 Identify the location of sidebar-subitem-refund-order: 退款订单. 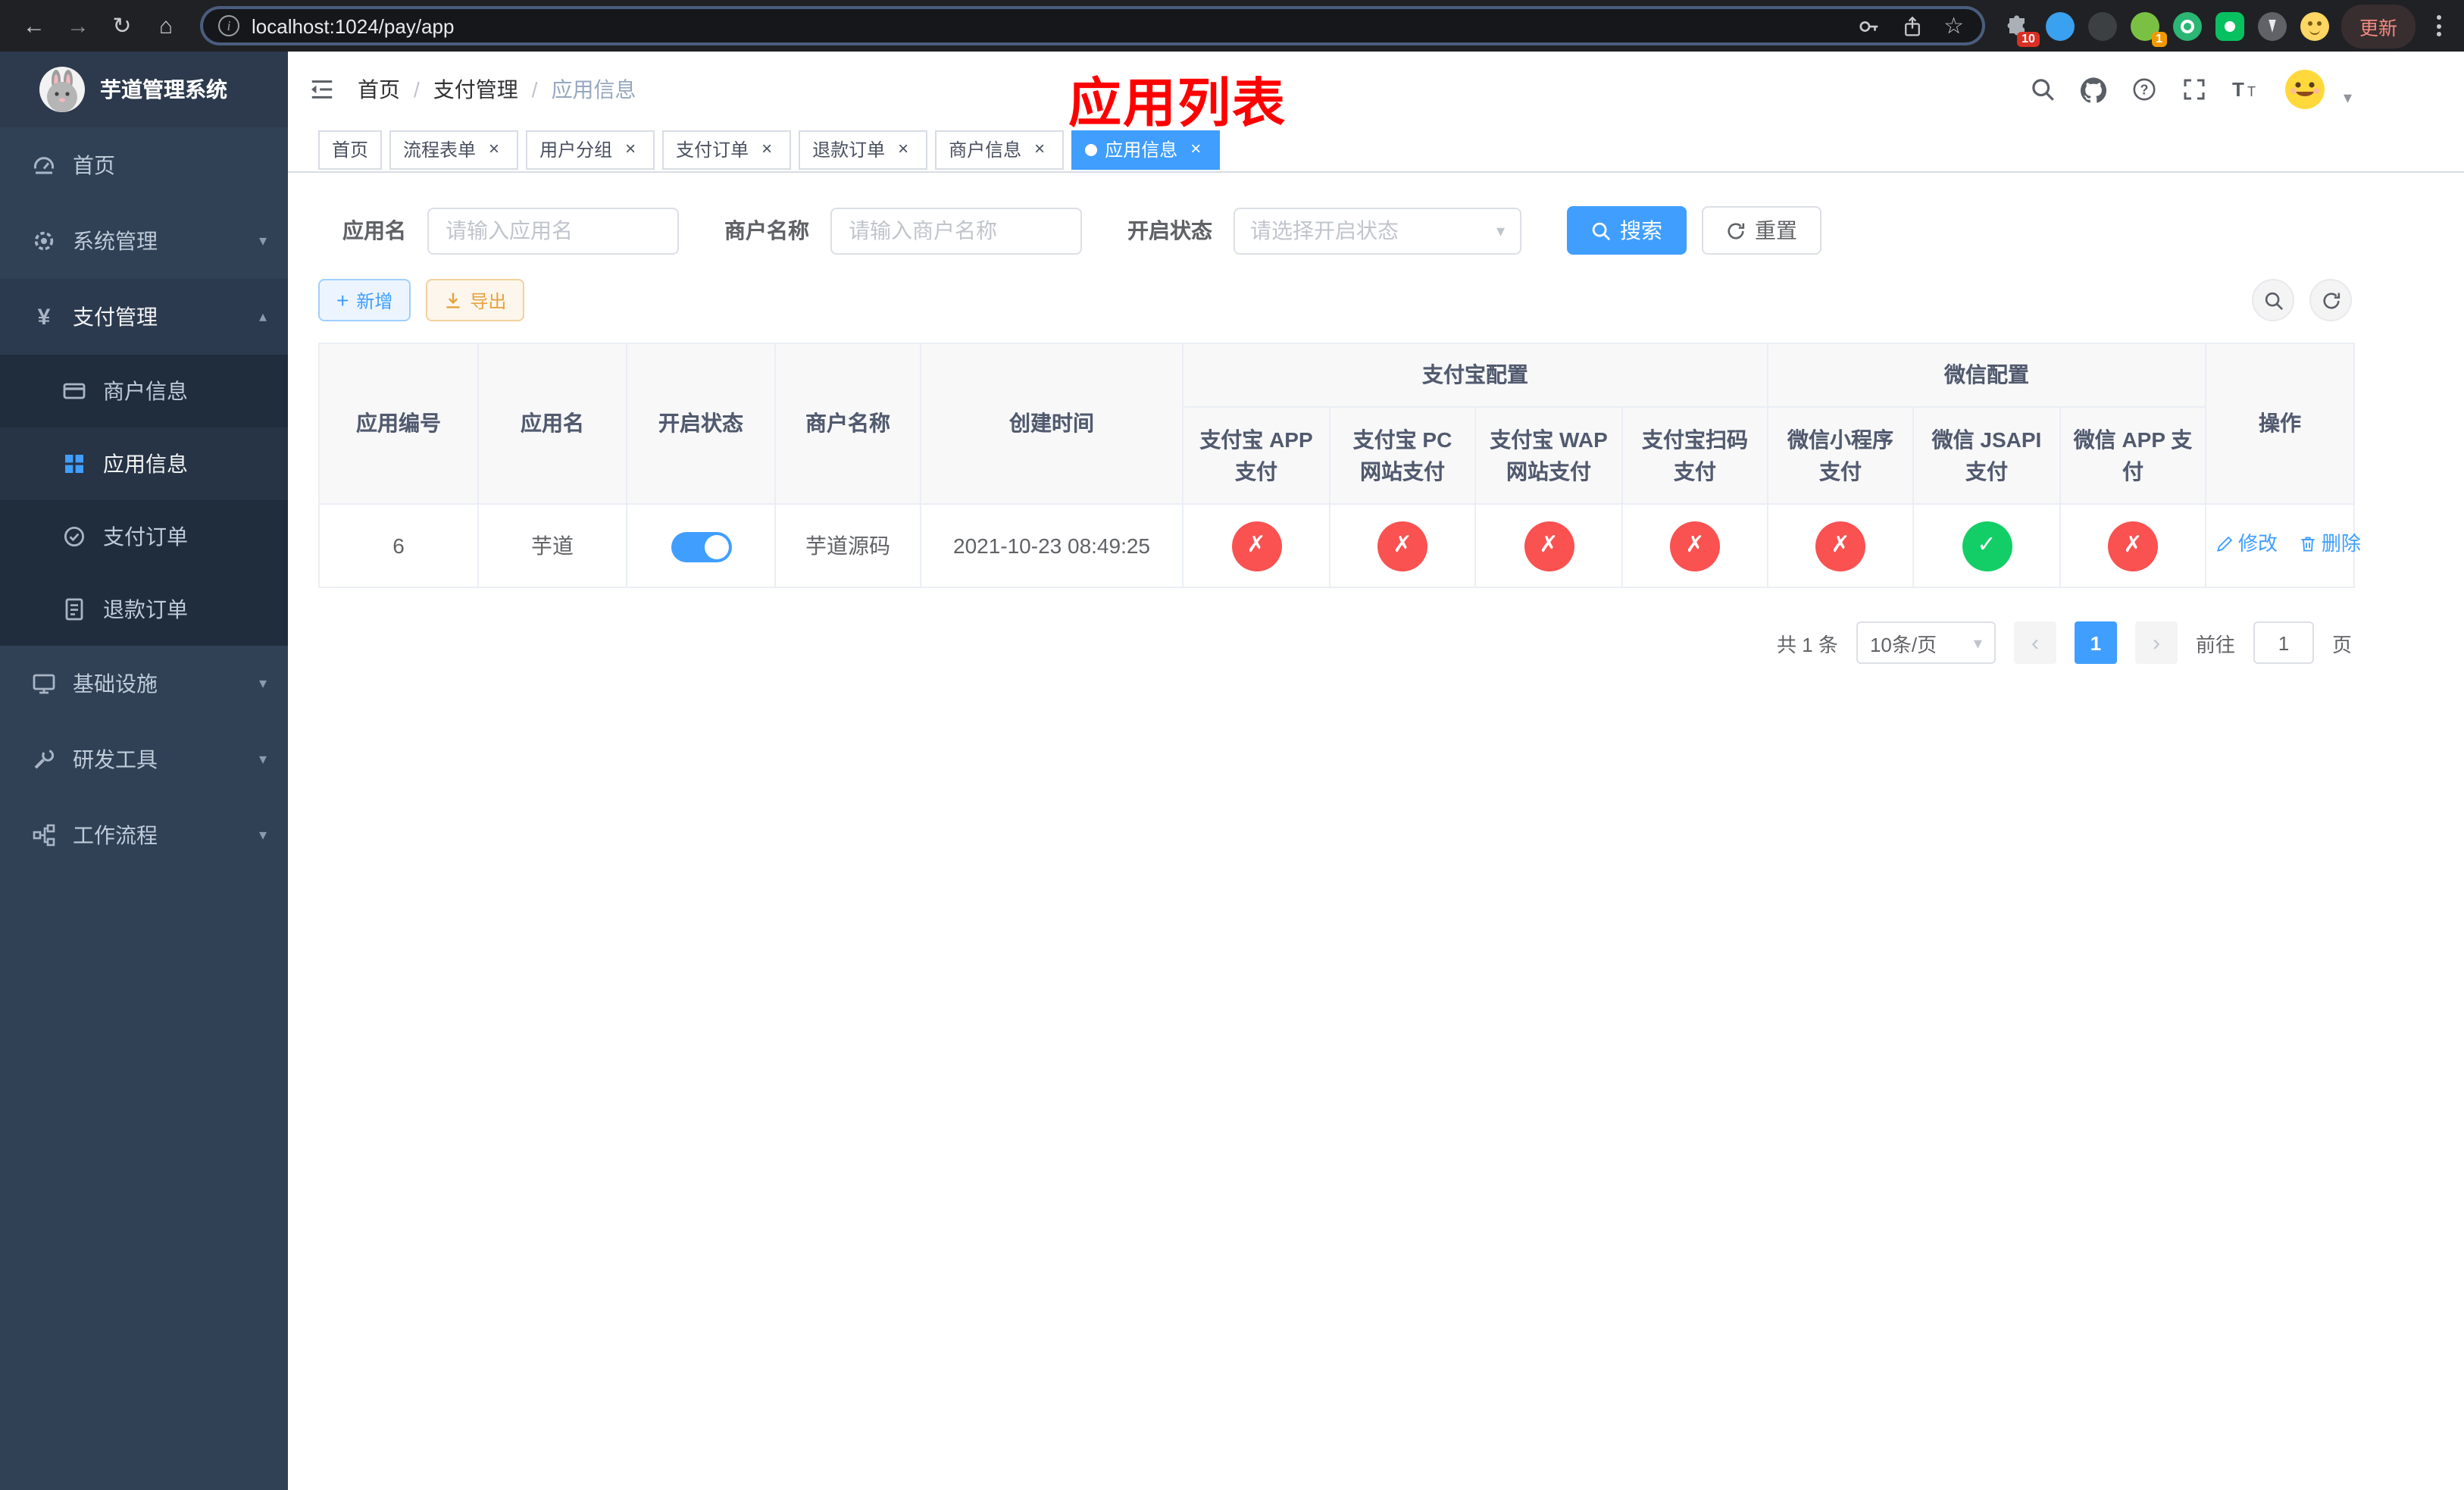
(144, 609).